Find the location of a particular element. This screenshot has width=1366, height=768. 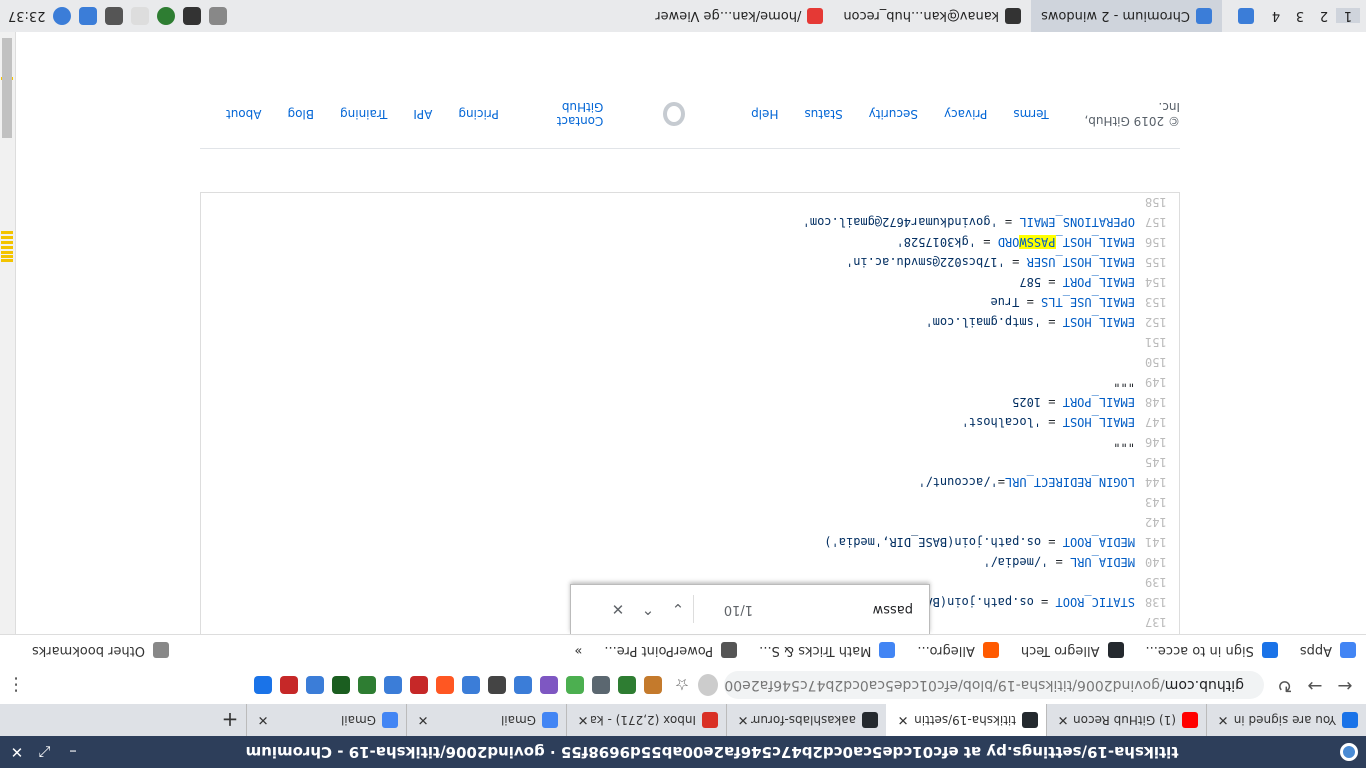

reload-button: ↻ is located at coordinates (1285, 685).